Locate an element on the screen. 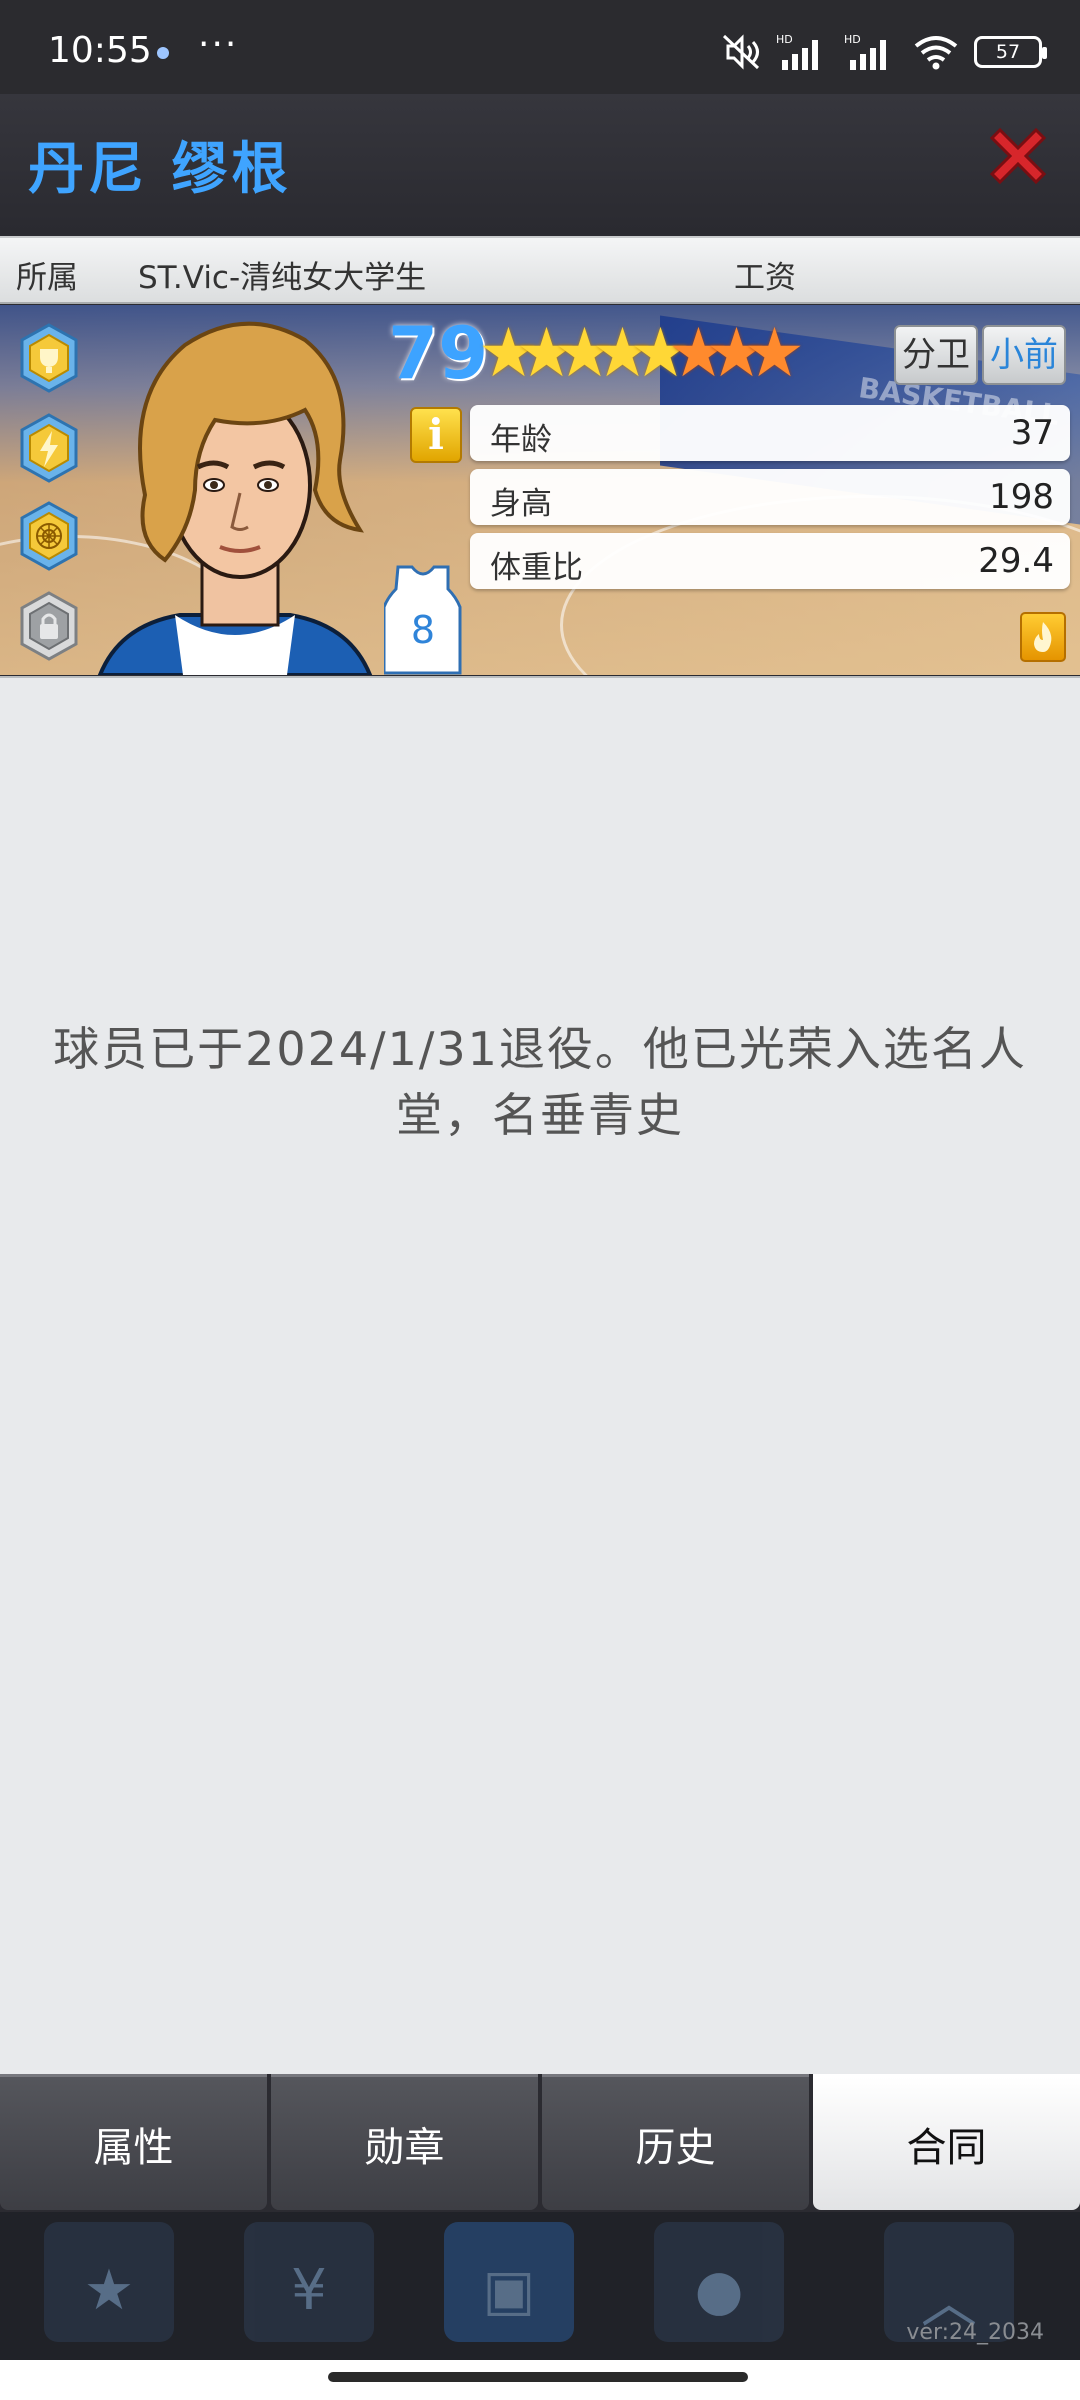 Image resolution: width=1080 pixels, height=2400 pixels. ball-icon: ● is located at coordinates (719, 2282).